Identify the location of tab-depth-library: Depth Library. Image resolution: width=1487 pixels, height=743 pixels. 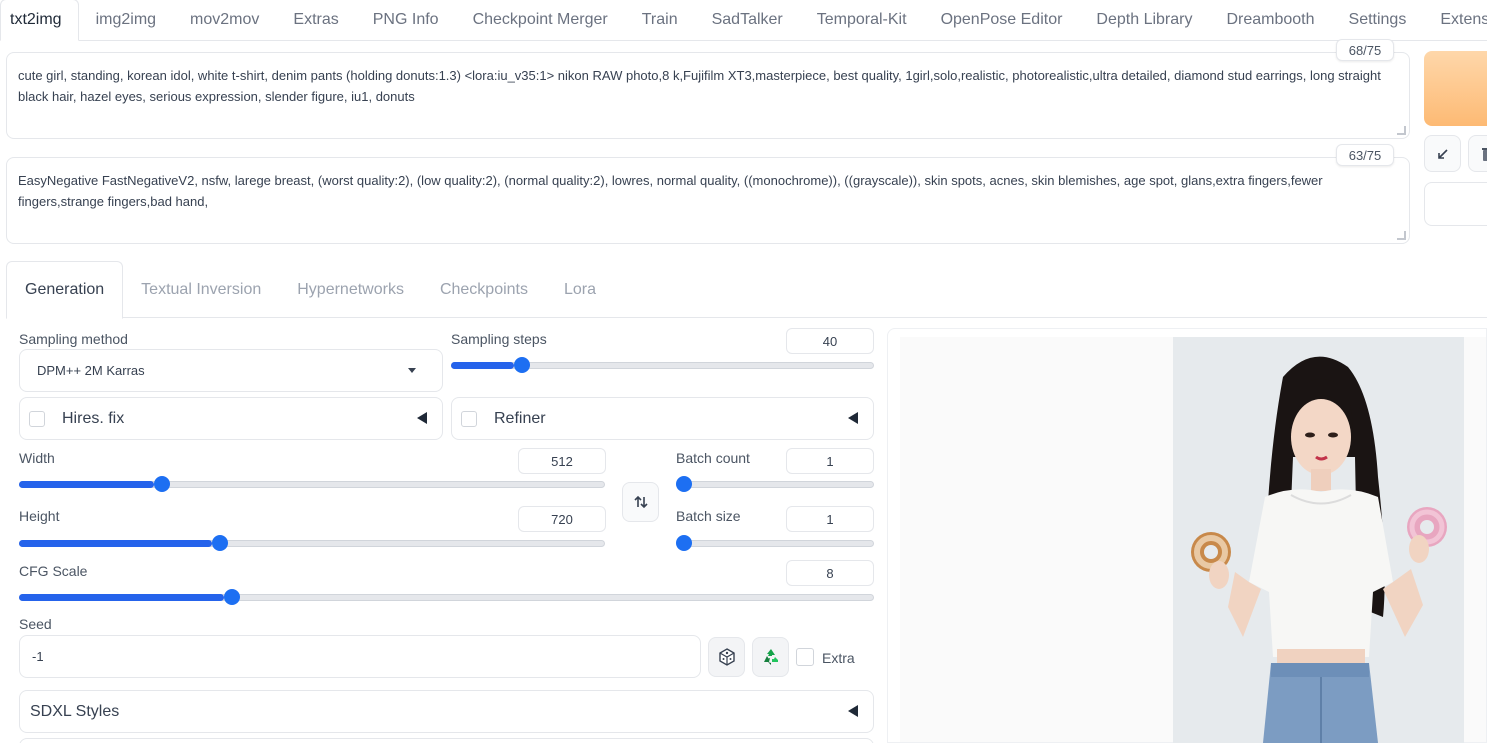
(1144, 20).